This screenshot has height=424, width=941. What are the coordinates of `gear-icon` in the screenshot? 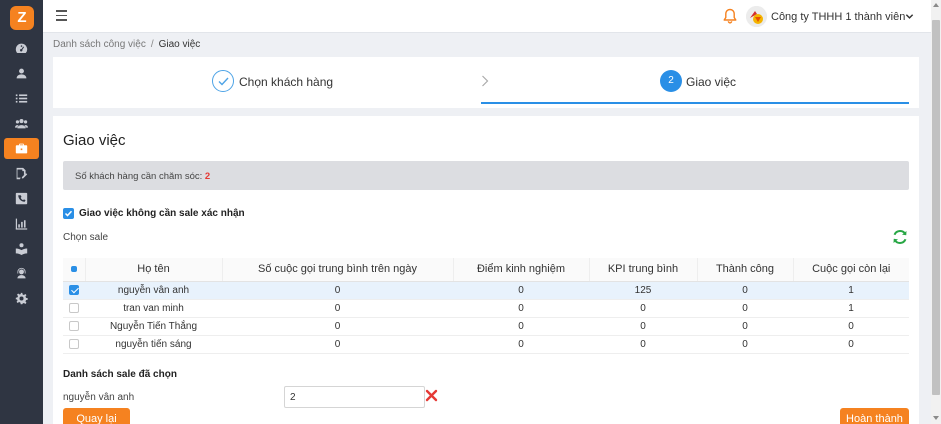 It's located at (21, 298).